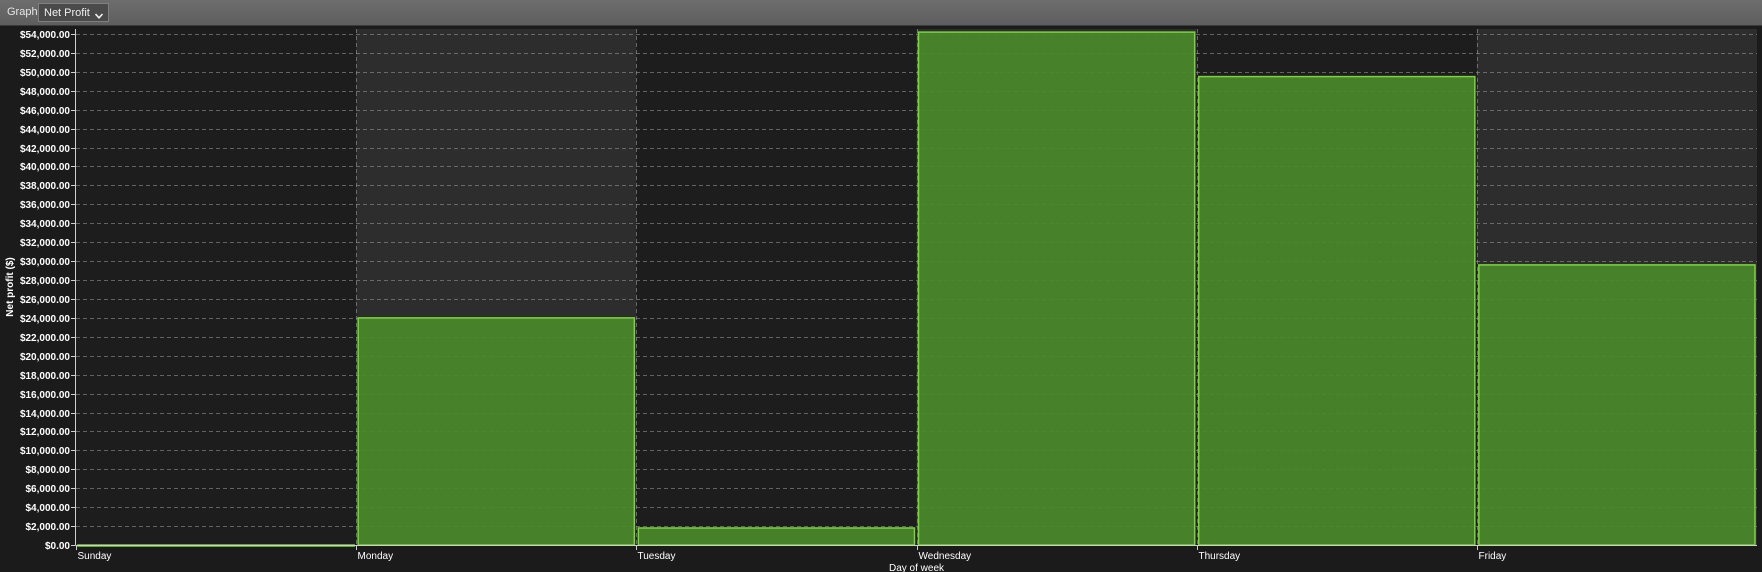  I want to click on y-tick-label: $42,000.00, so click(45, 149).